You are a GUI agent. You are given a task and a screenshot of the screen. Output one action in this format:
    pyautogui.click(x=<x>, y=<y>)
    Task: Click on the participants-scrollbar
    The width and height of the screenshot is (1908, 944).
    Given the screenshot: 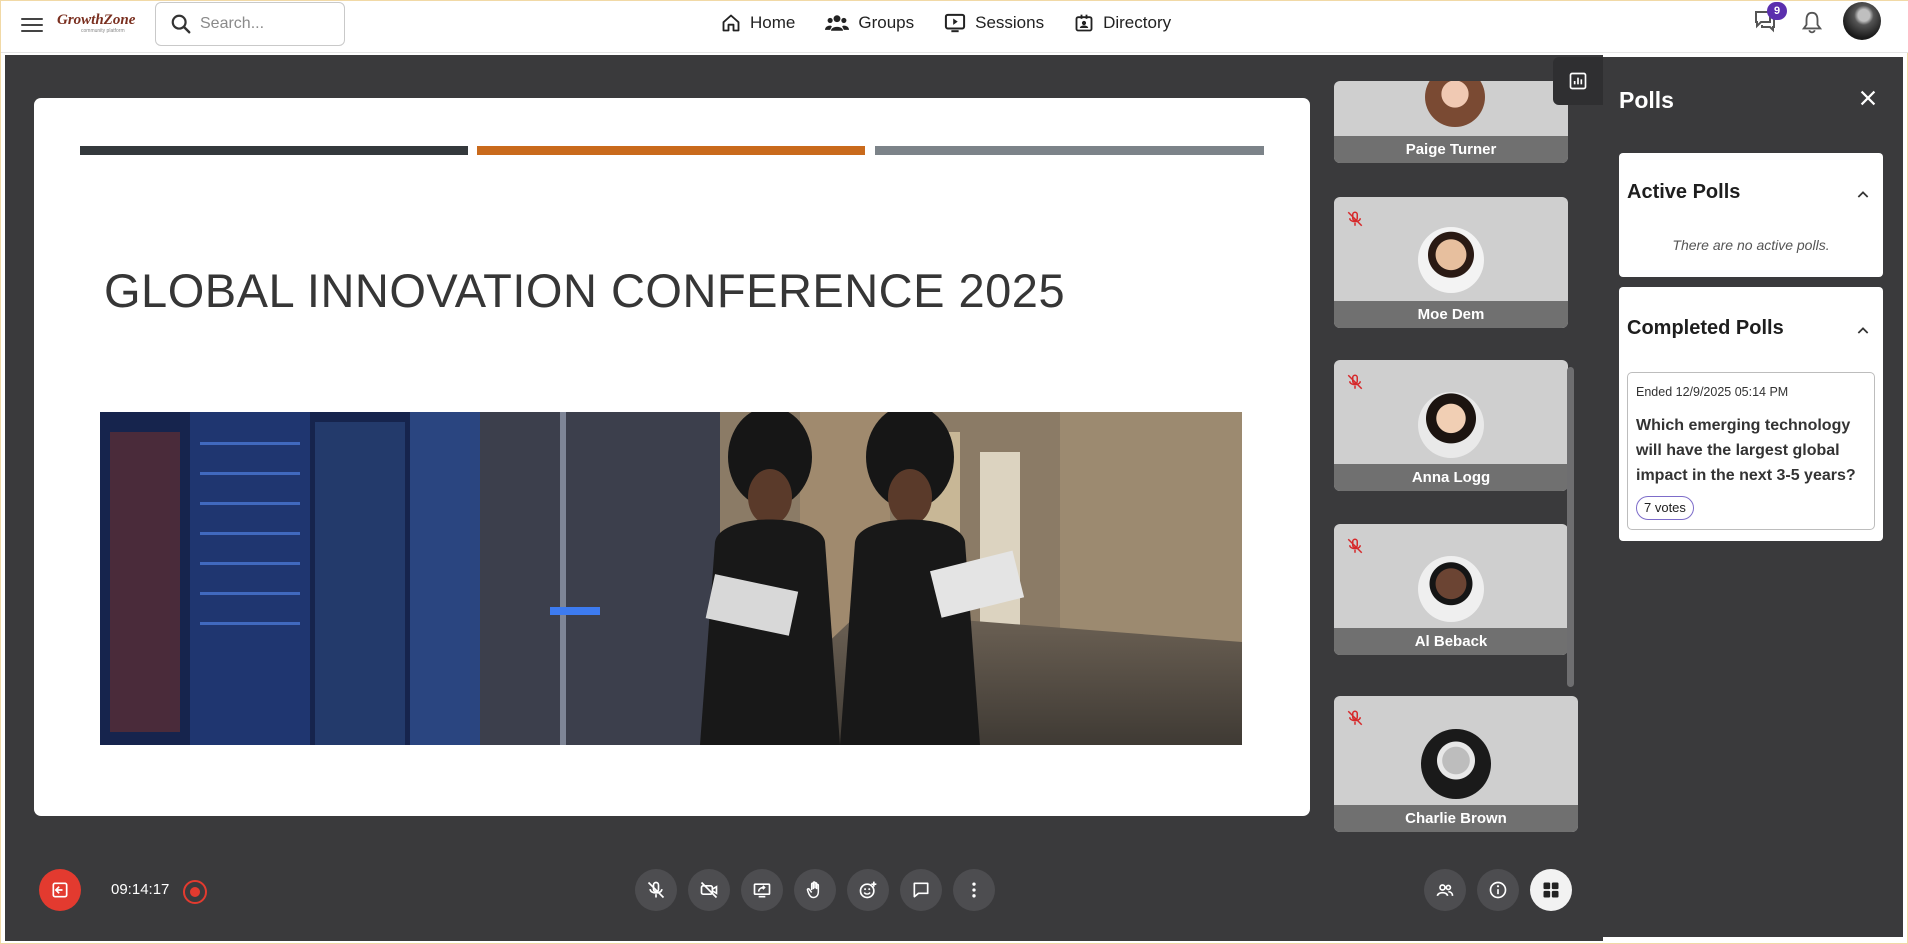 What is the action you would take?
    pyautogui.click(x=1570, y=527)
    